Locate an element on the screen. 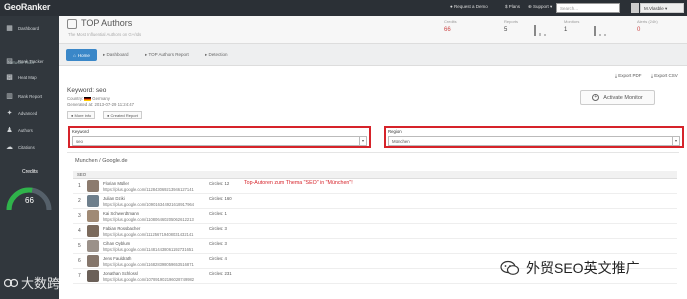  user-menu: M.Vlasble ▾ is located at coordinates (662, 8).